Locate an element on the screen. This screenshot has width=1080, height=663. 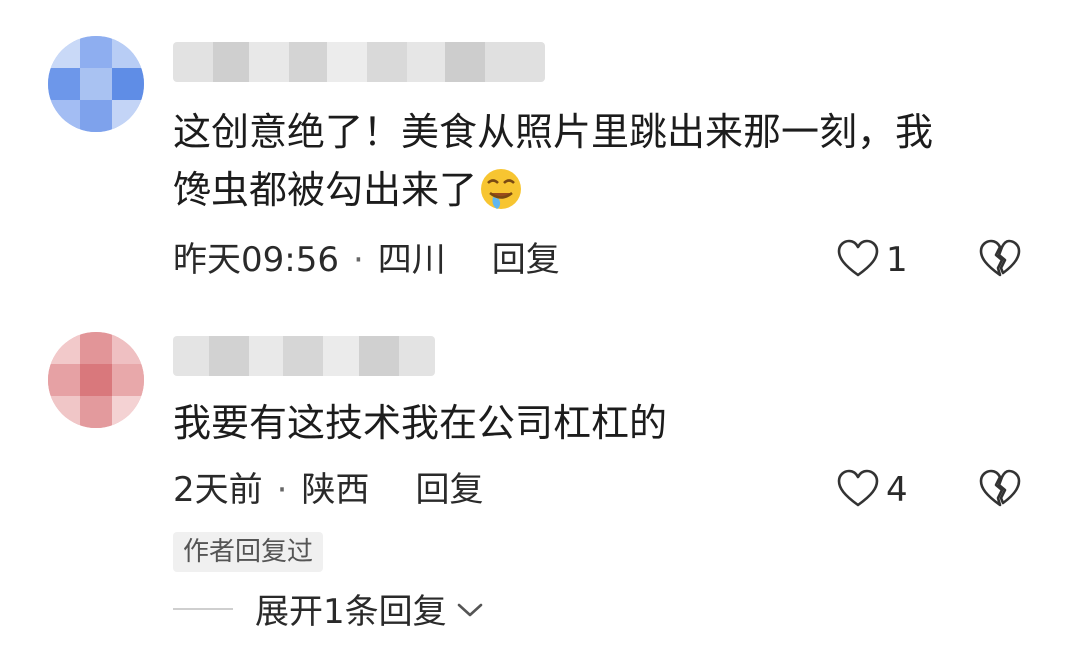
comment-meta: 2天前 · 陕西 回复 is located at coordinates (328, 490).